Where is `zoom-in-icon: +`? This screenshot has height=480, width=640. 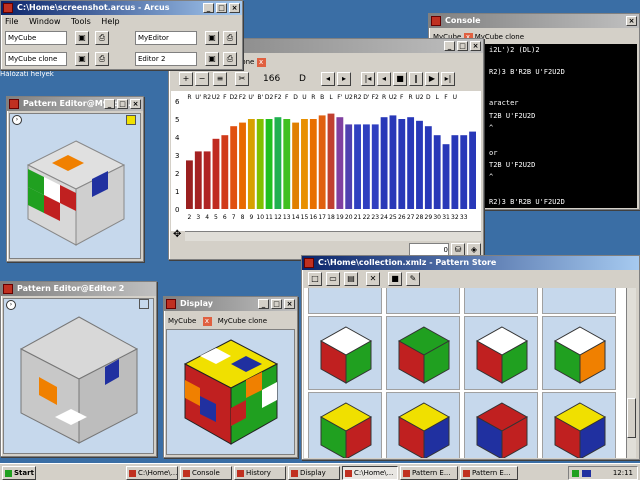 zoom-in-icon: + is located at coordinates (186, 79).